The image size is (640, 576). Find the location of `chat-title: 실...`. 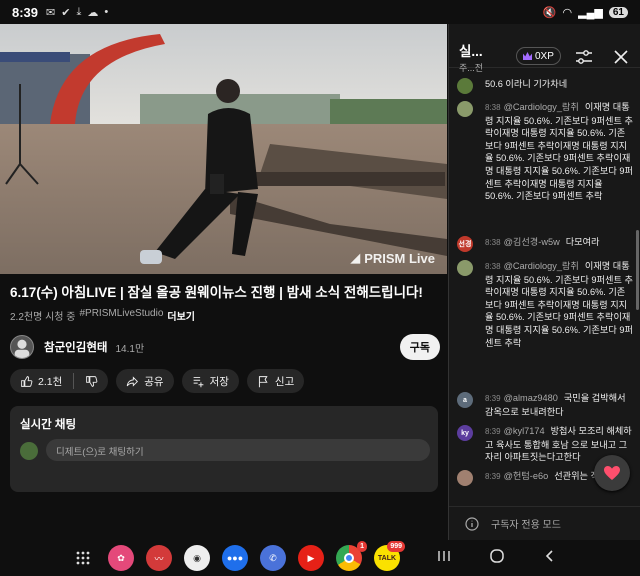

chat-title: 실... is located at coordinates (471, 50).